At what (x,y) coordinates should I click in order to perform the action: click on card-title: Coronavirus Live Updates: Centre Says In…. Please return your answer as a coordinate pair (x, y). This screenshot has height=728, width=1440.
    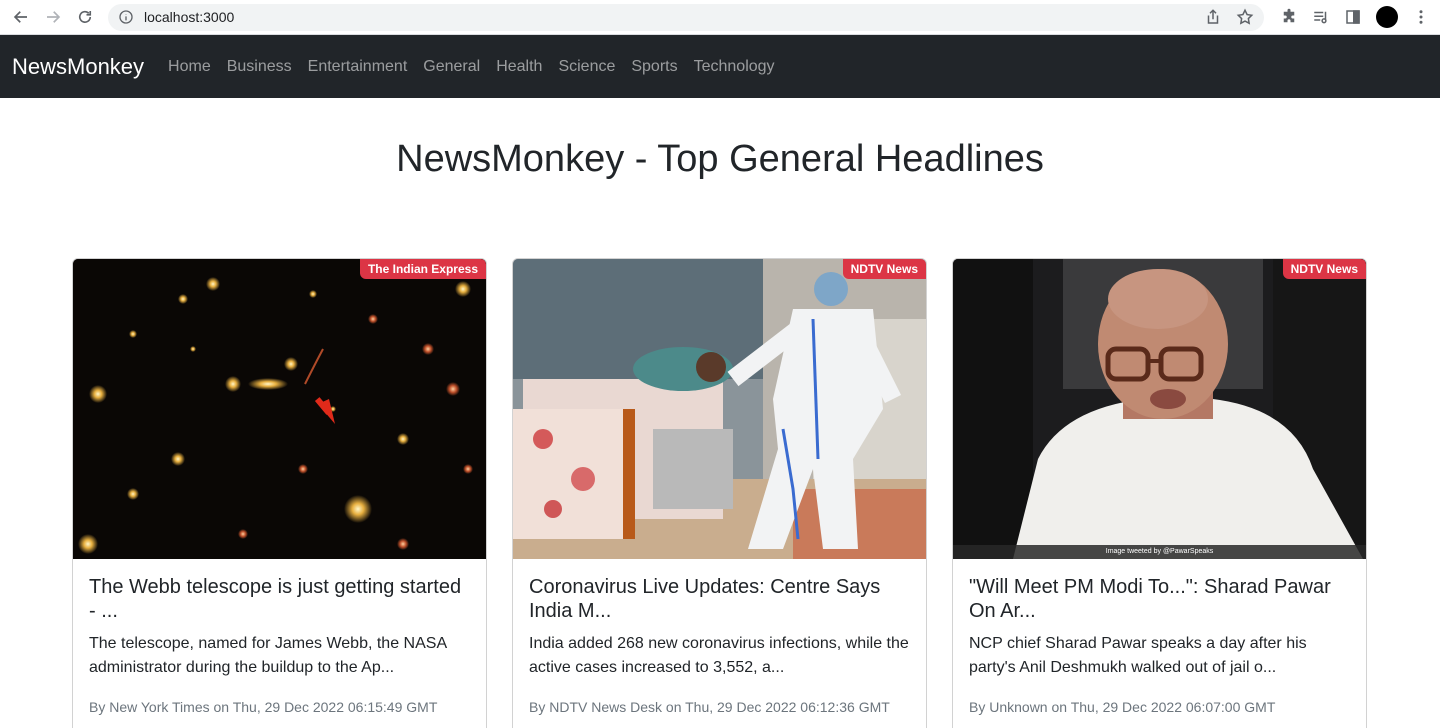
    Looking at the image, I should click on (719, 599).